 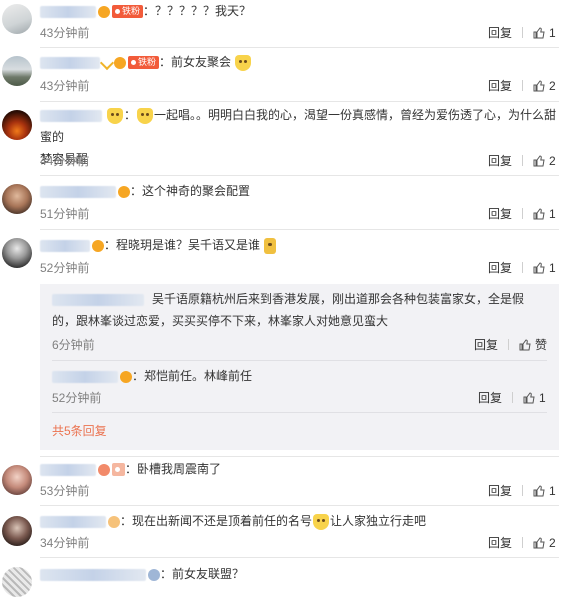 What do you see at coordinates (182, 245) in the screenshot?
I see `comment-text: ：程晓玥是谁？吴千语又是谁` at bounding box center [182, 245].